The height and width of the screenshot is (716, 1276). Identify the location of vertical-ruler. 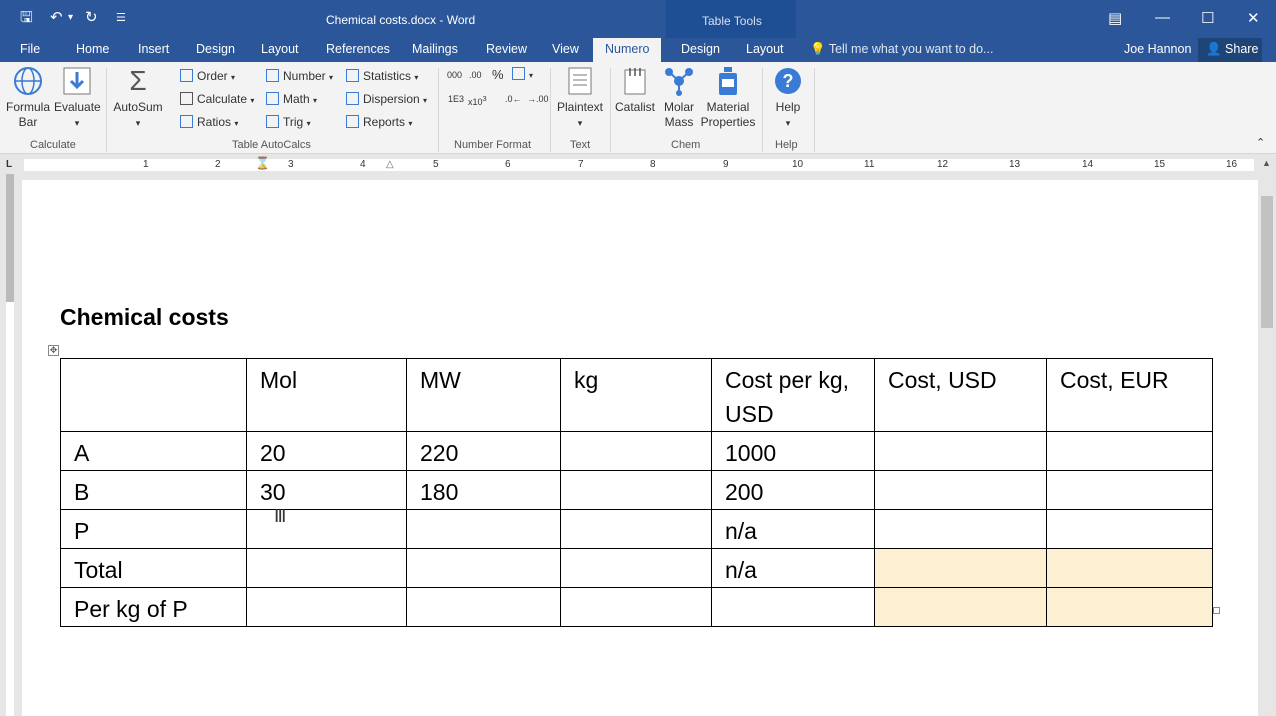
(10, 445).